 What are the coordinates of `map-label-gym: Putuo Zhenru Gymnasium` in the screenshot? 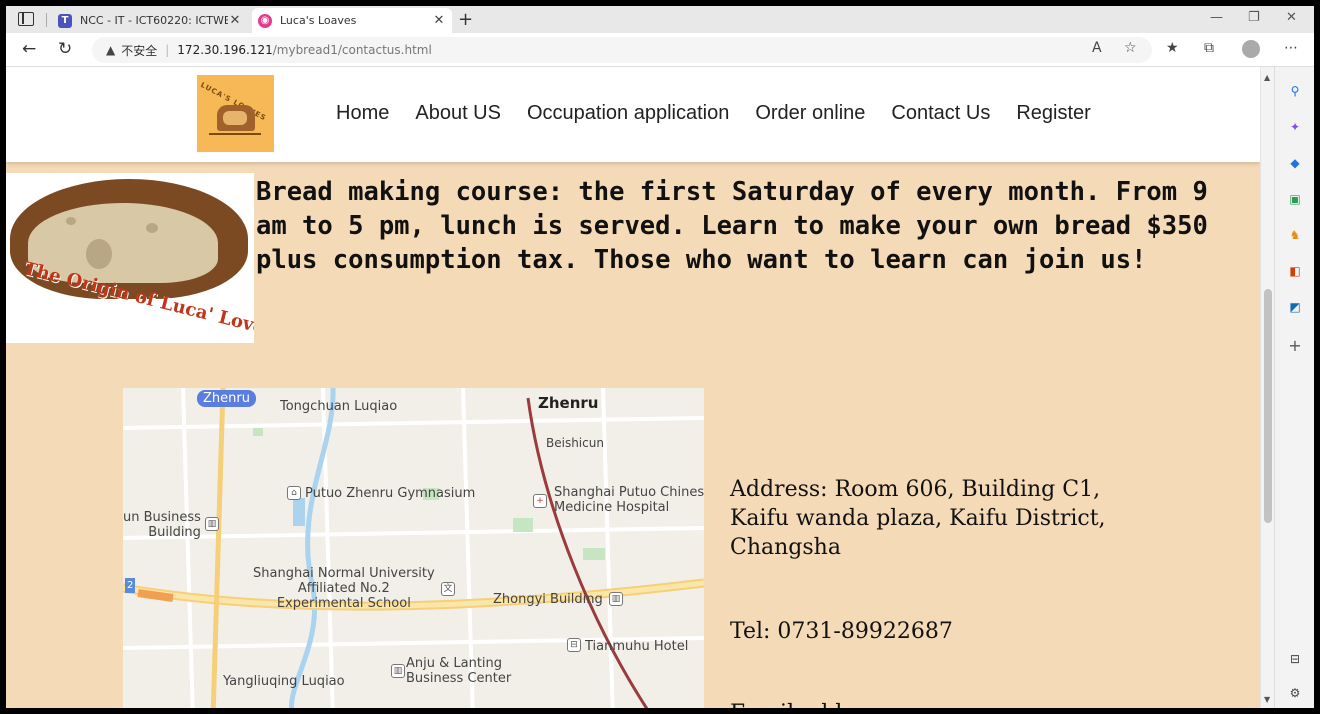 It's located at (390, 493).